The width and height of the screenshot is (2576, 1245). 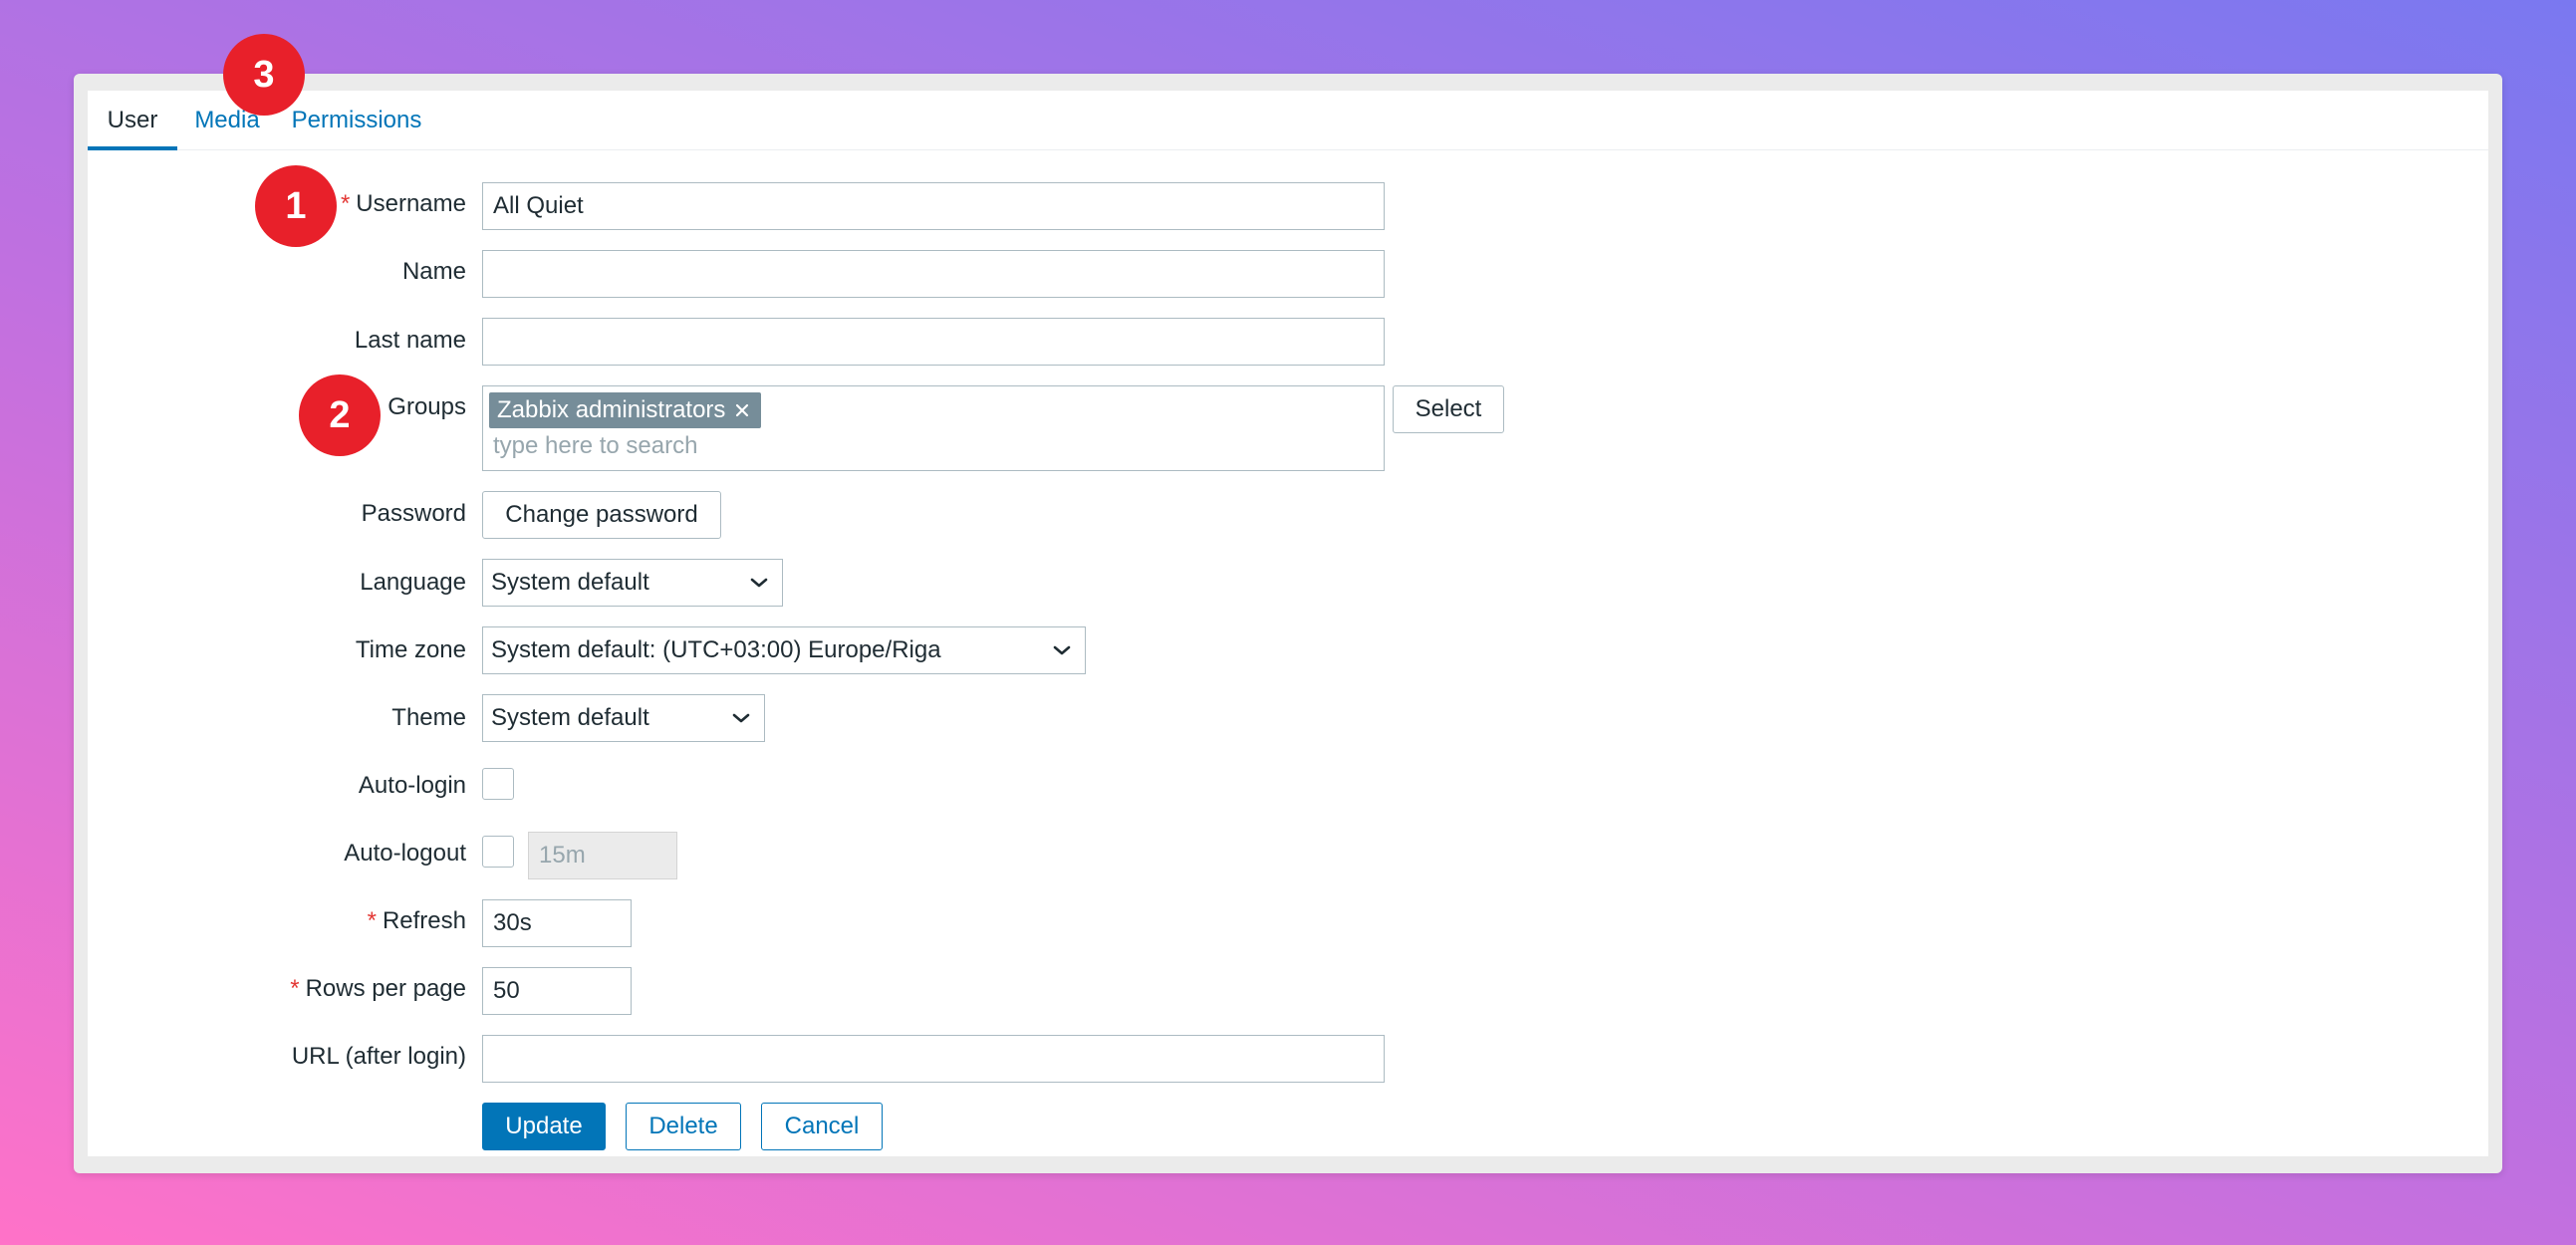 I want to click on groups-select-button: Select, so click(x=1448, y=409).